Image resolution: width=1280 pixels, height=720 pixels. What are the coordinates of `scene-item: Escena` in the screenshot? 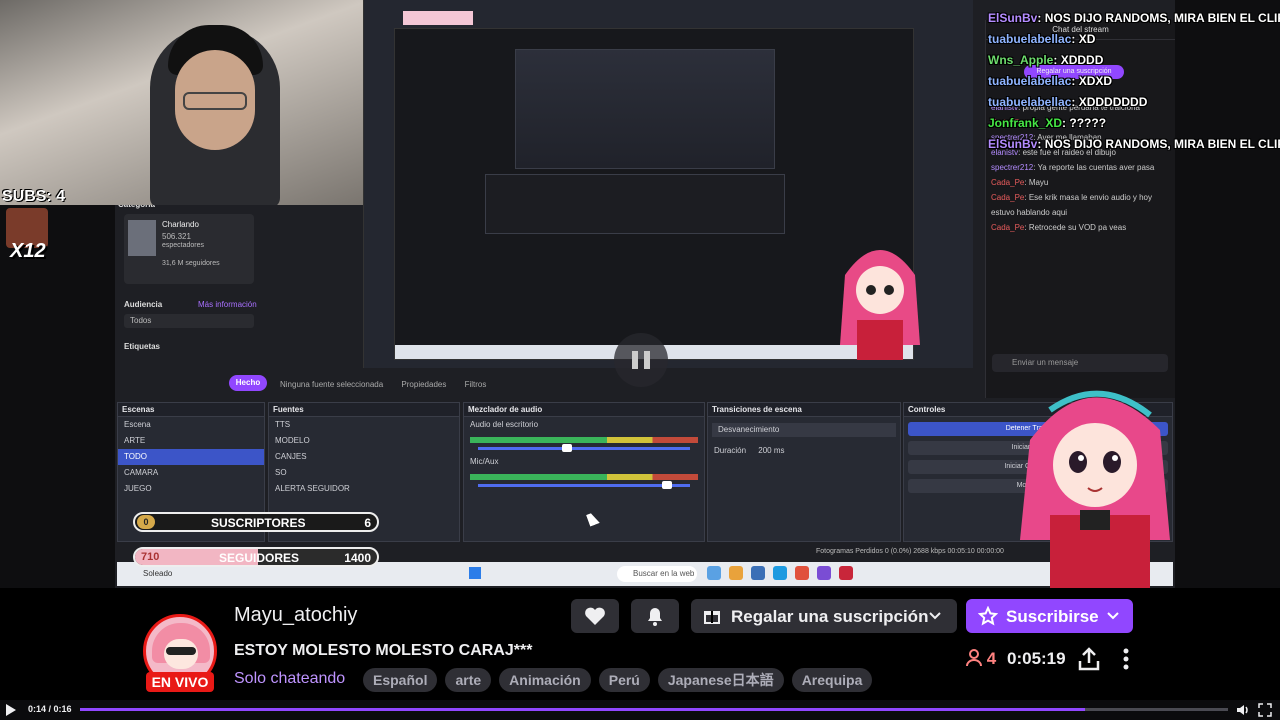 It's located at (191, 425).